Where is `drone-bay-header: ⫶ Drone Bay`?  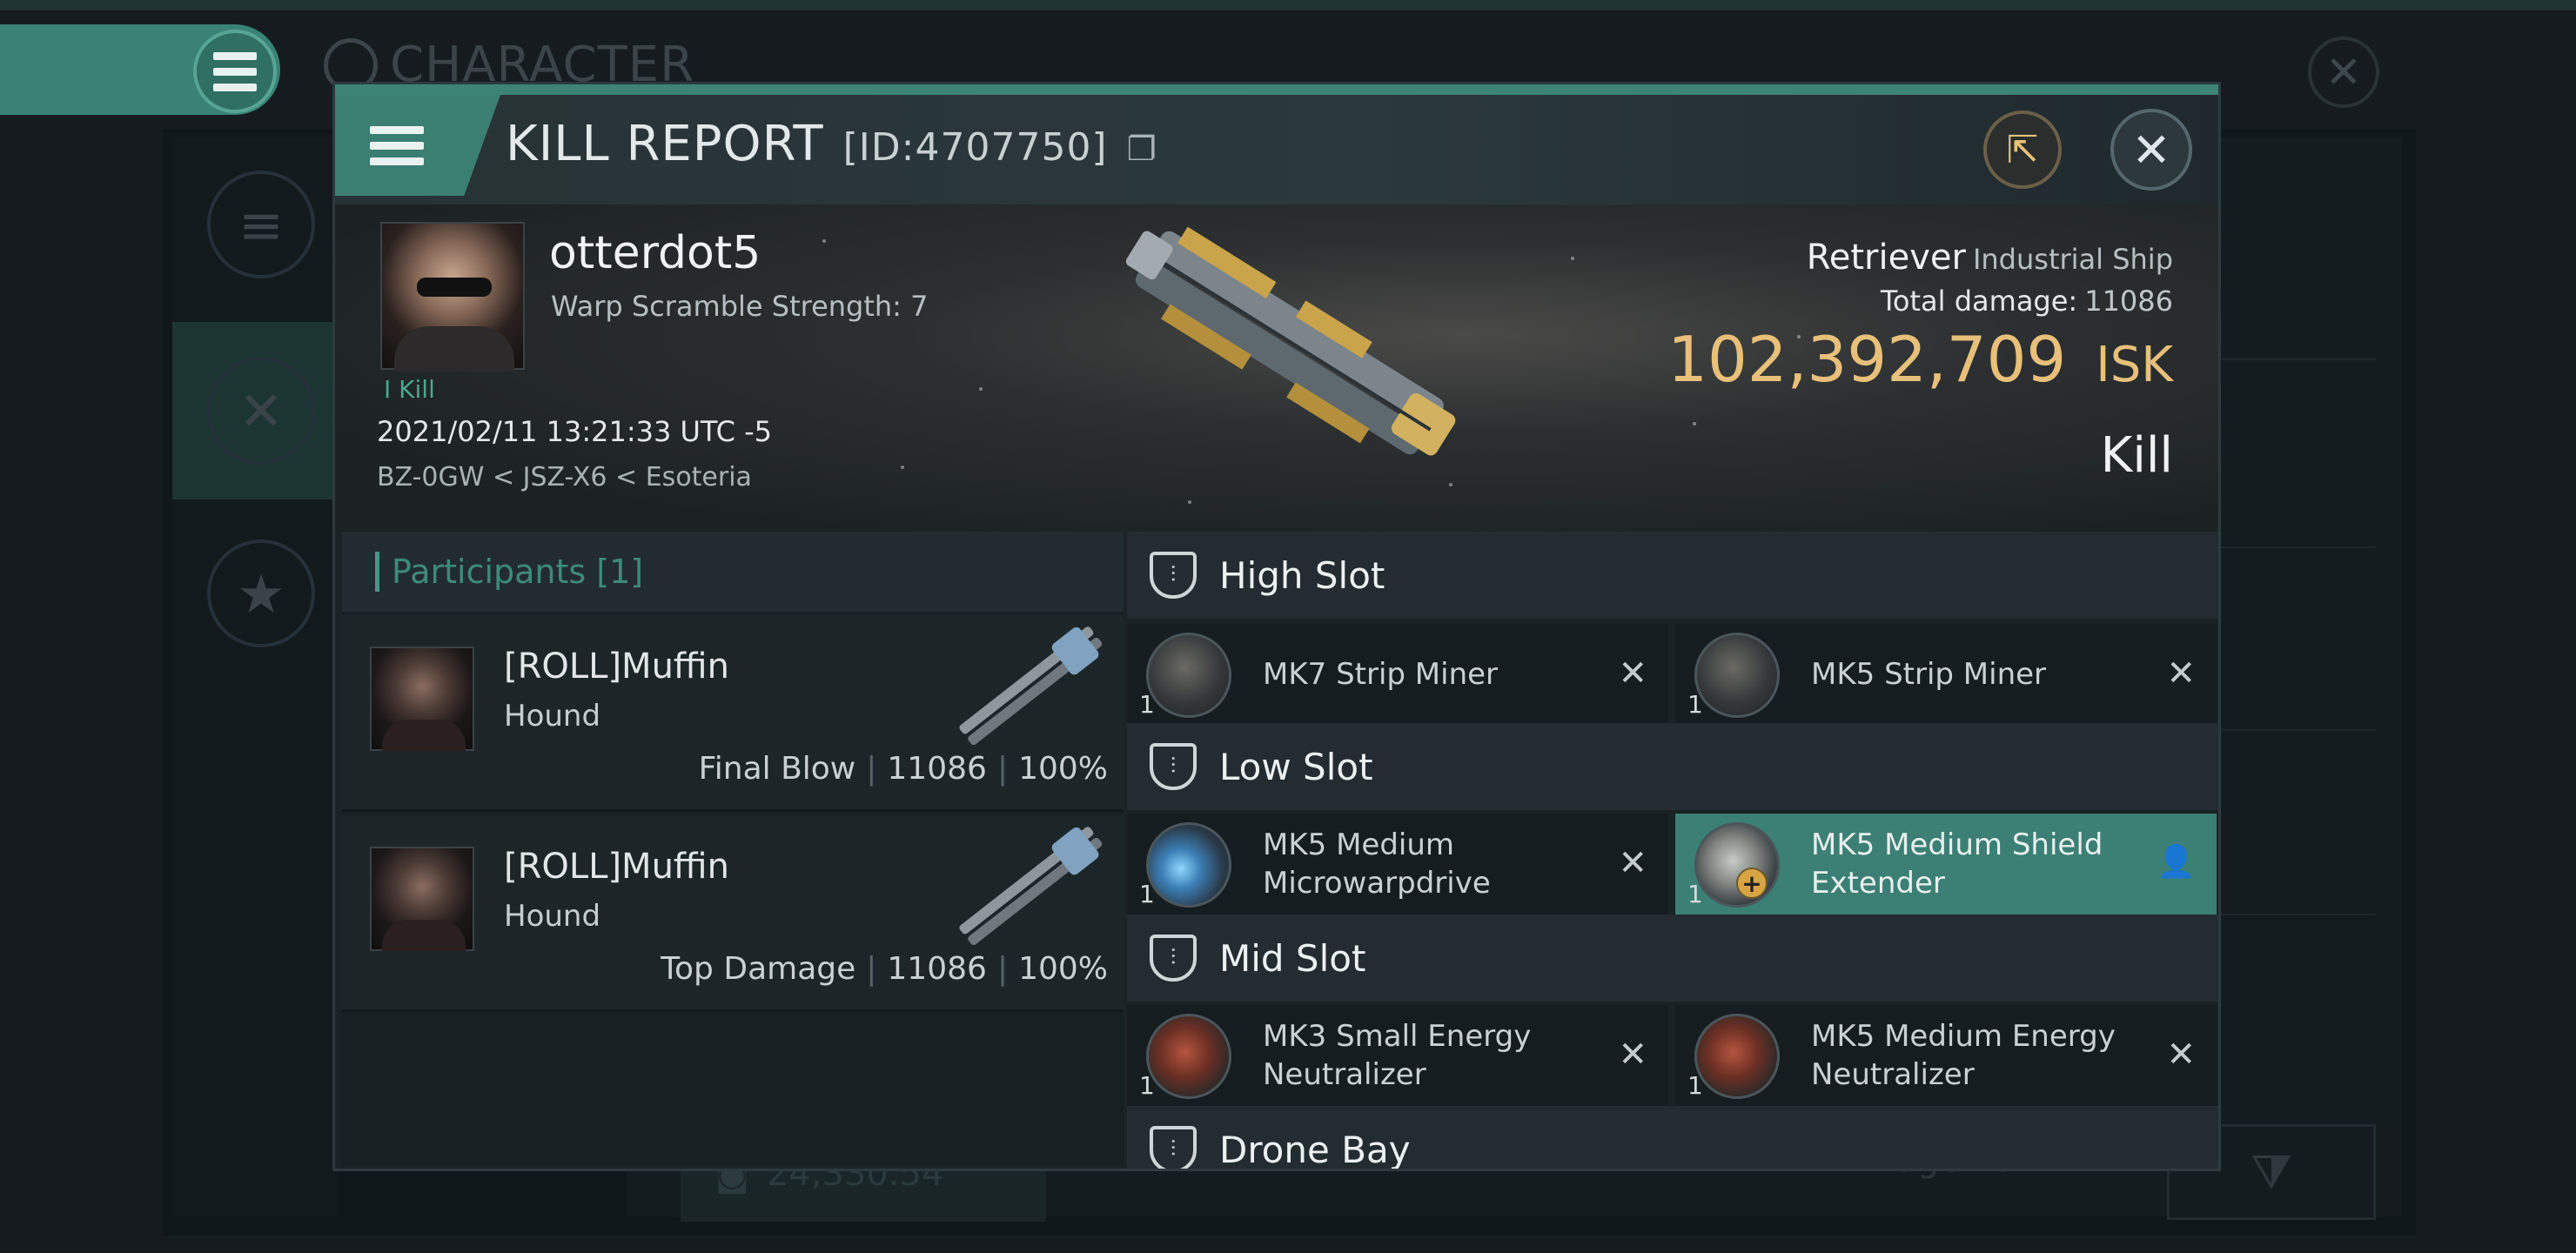
drone-bay-header: ⫶ Drone Bay is located at coordinates (1673, 1138).